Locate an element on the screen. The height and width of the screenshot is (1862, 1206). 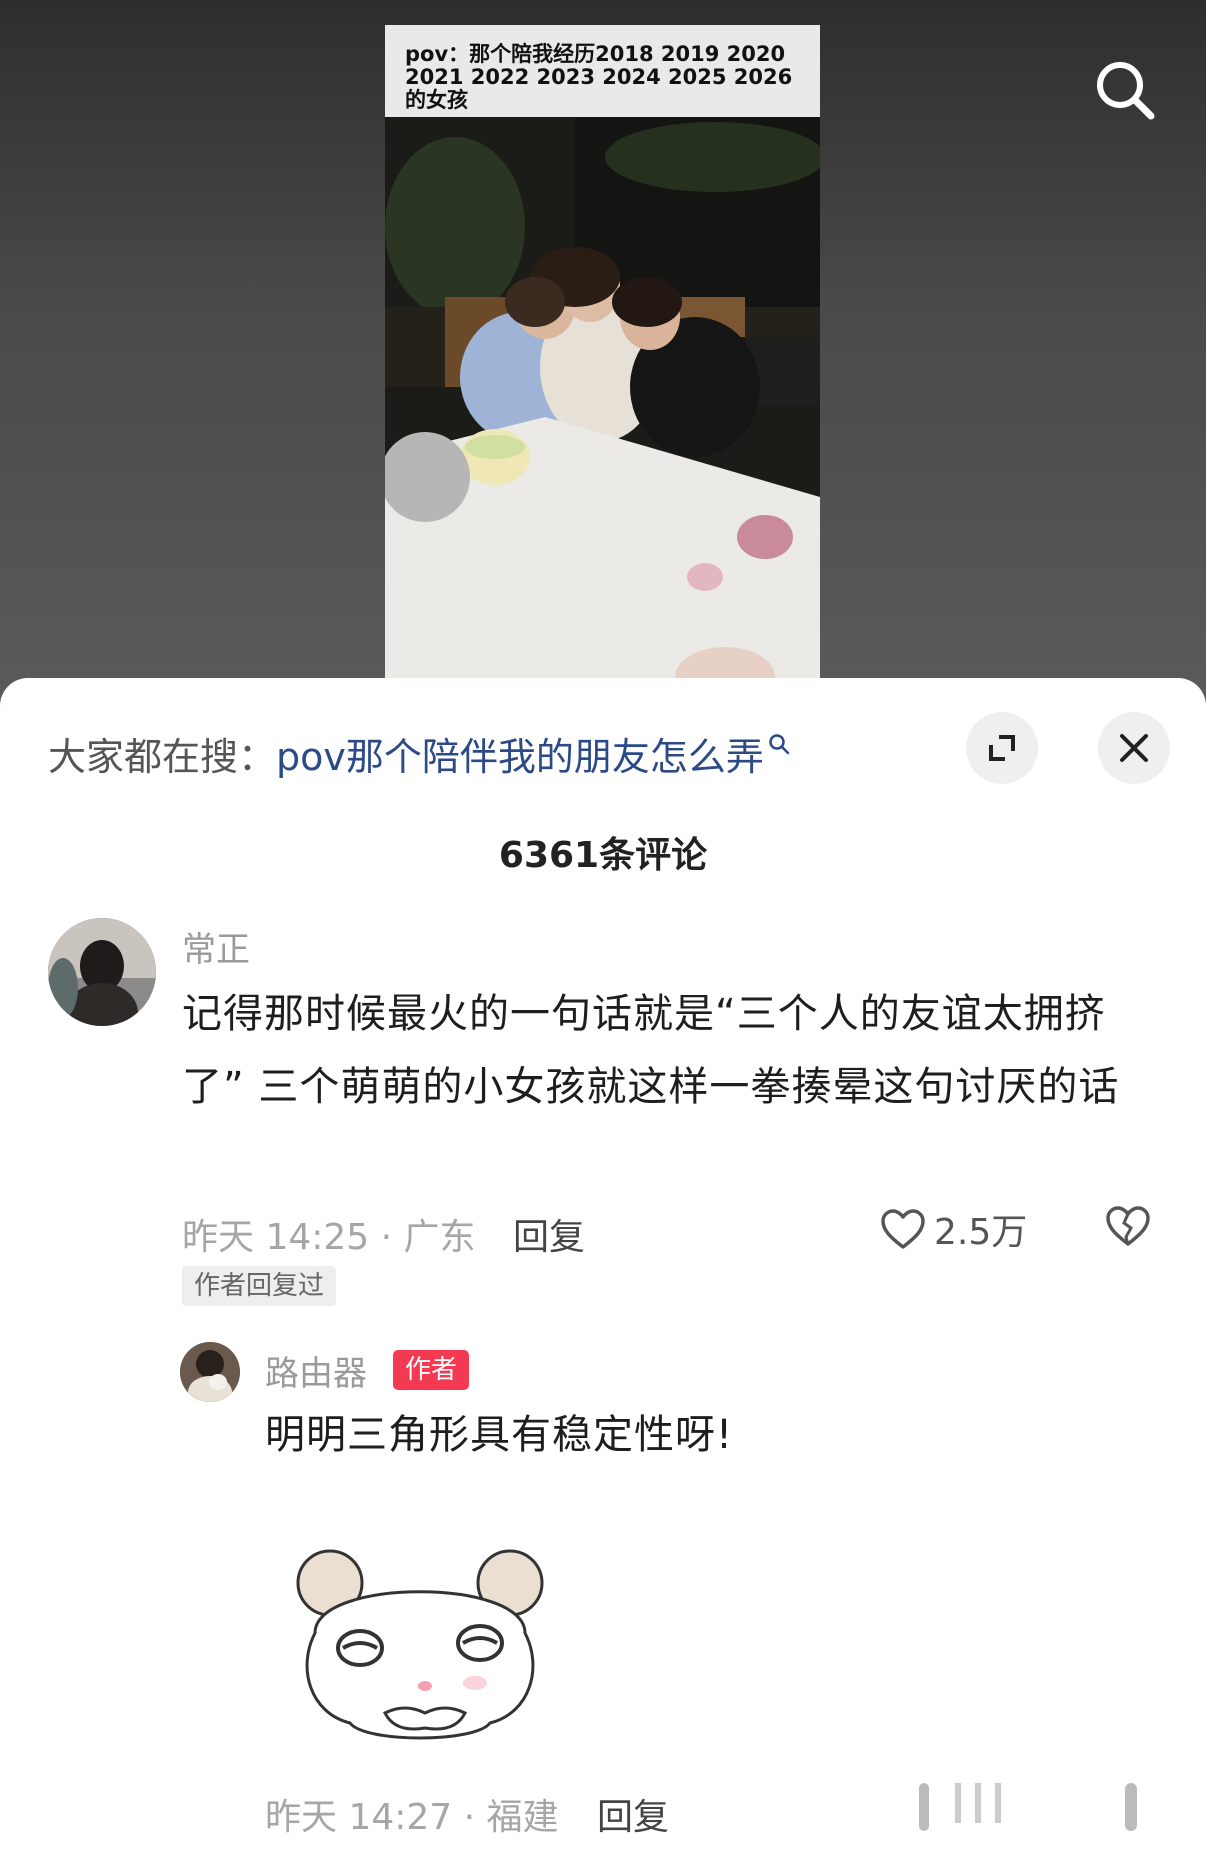
avatar-image is located at coordinates (102, 972).